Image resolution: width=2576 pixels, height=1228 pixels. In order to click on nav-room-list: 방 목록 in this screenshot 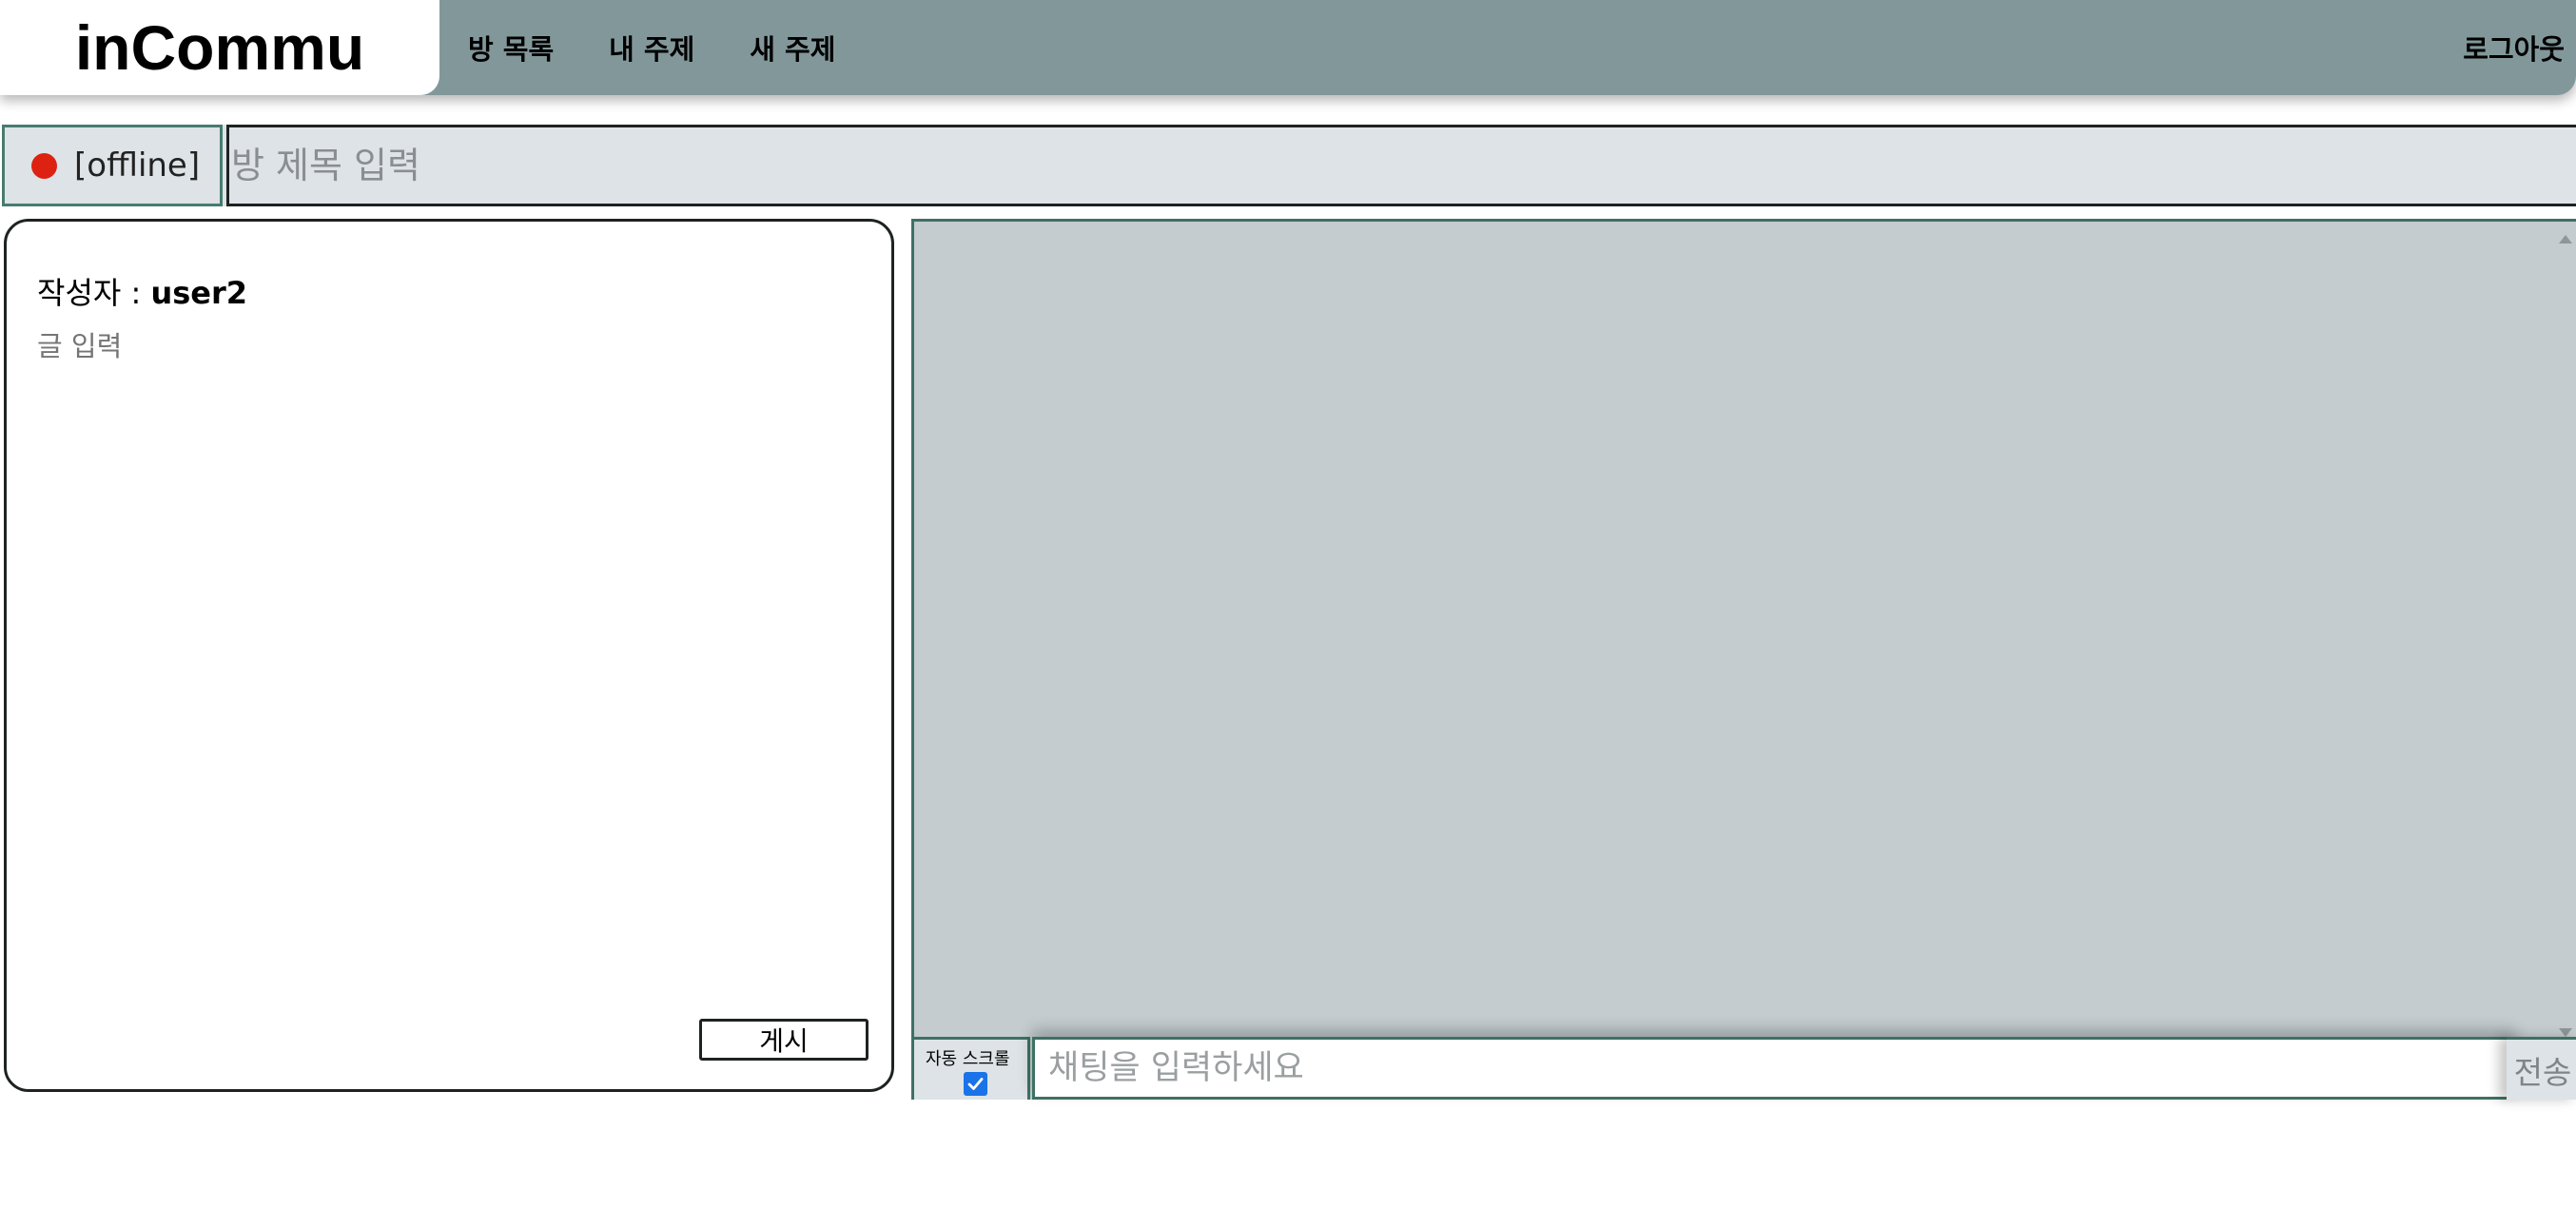, I will do `click(511, 48)`.